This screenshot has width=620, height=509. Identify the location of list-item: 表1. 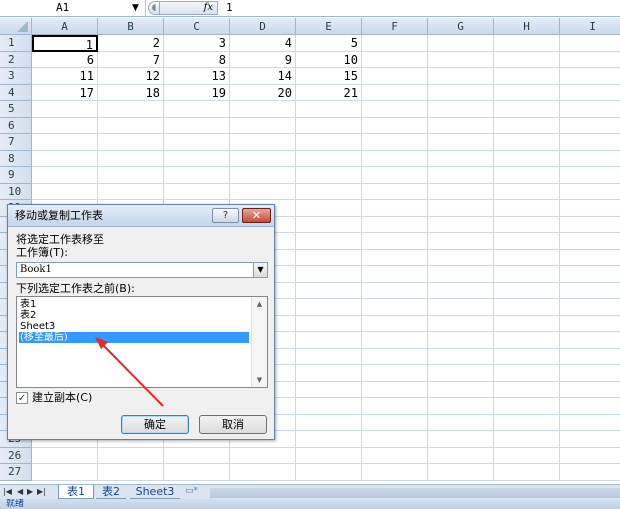
(134, 304).